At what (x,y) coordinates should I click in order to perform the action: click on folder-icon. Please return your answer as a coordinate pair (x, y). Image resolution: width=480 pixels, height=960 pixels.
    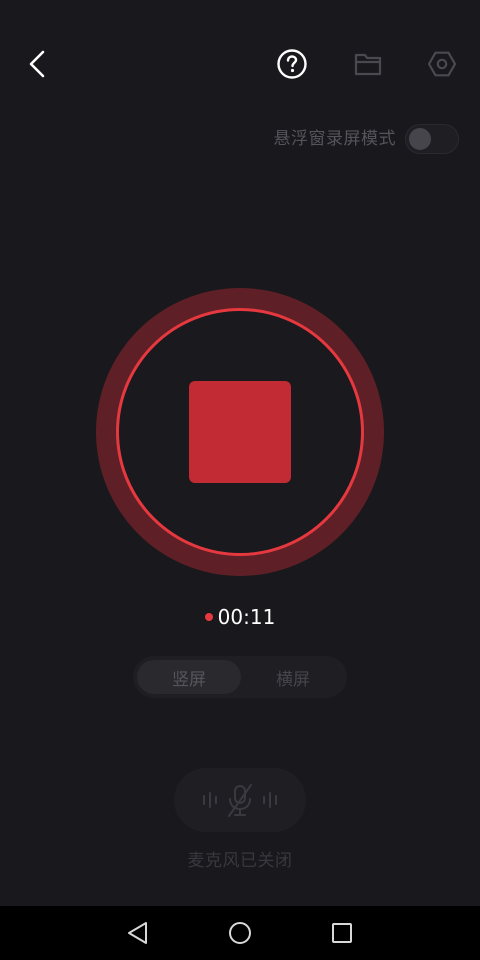
    Looking at the image, I should click on (368, 64).